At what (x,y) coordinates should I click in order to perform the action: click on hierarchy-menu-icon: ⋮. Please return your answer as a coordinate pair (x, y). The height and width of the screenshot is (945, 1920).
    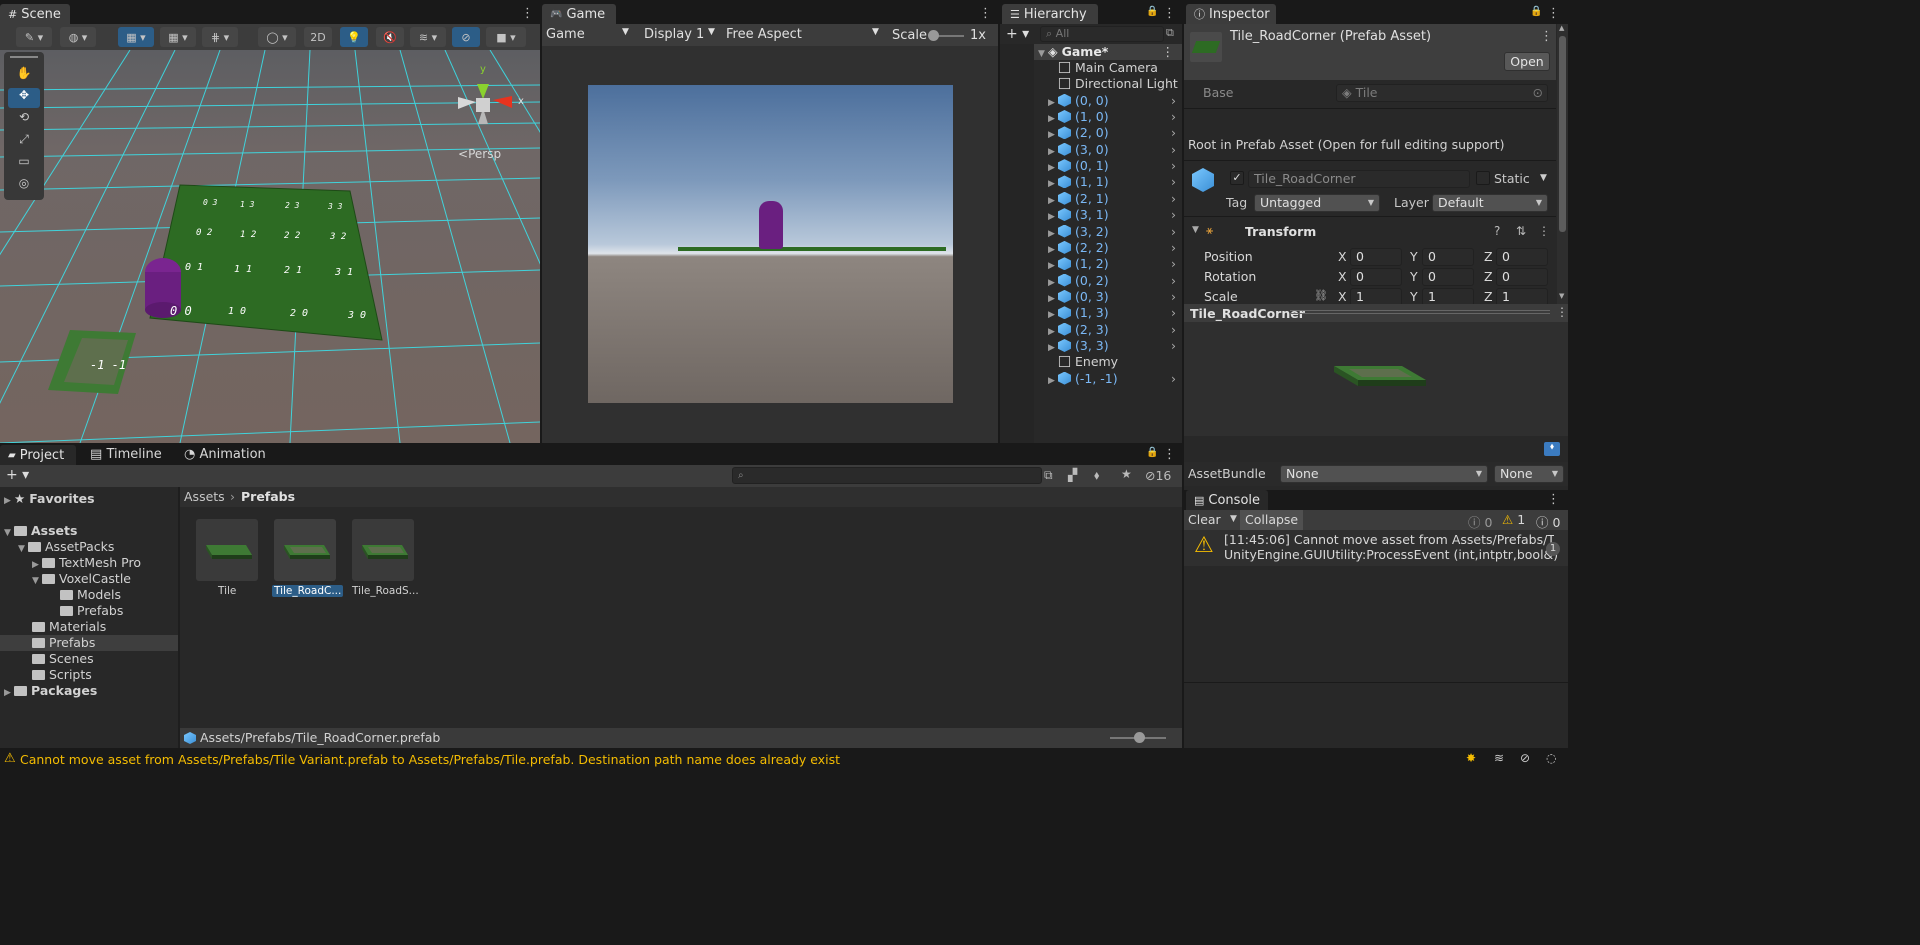
    Looking at the image, I should click on (1169, 14).